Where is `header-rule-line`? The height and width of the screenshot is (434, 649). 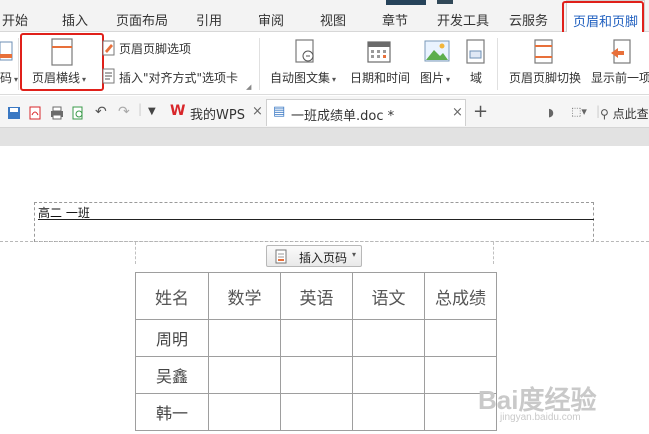
header-rule-line is located at coordinates (316, 219).